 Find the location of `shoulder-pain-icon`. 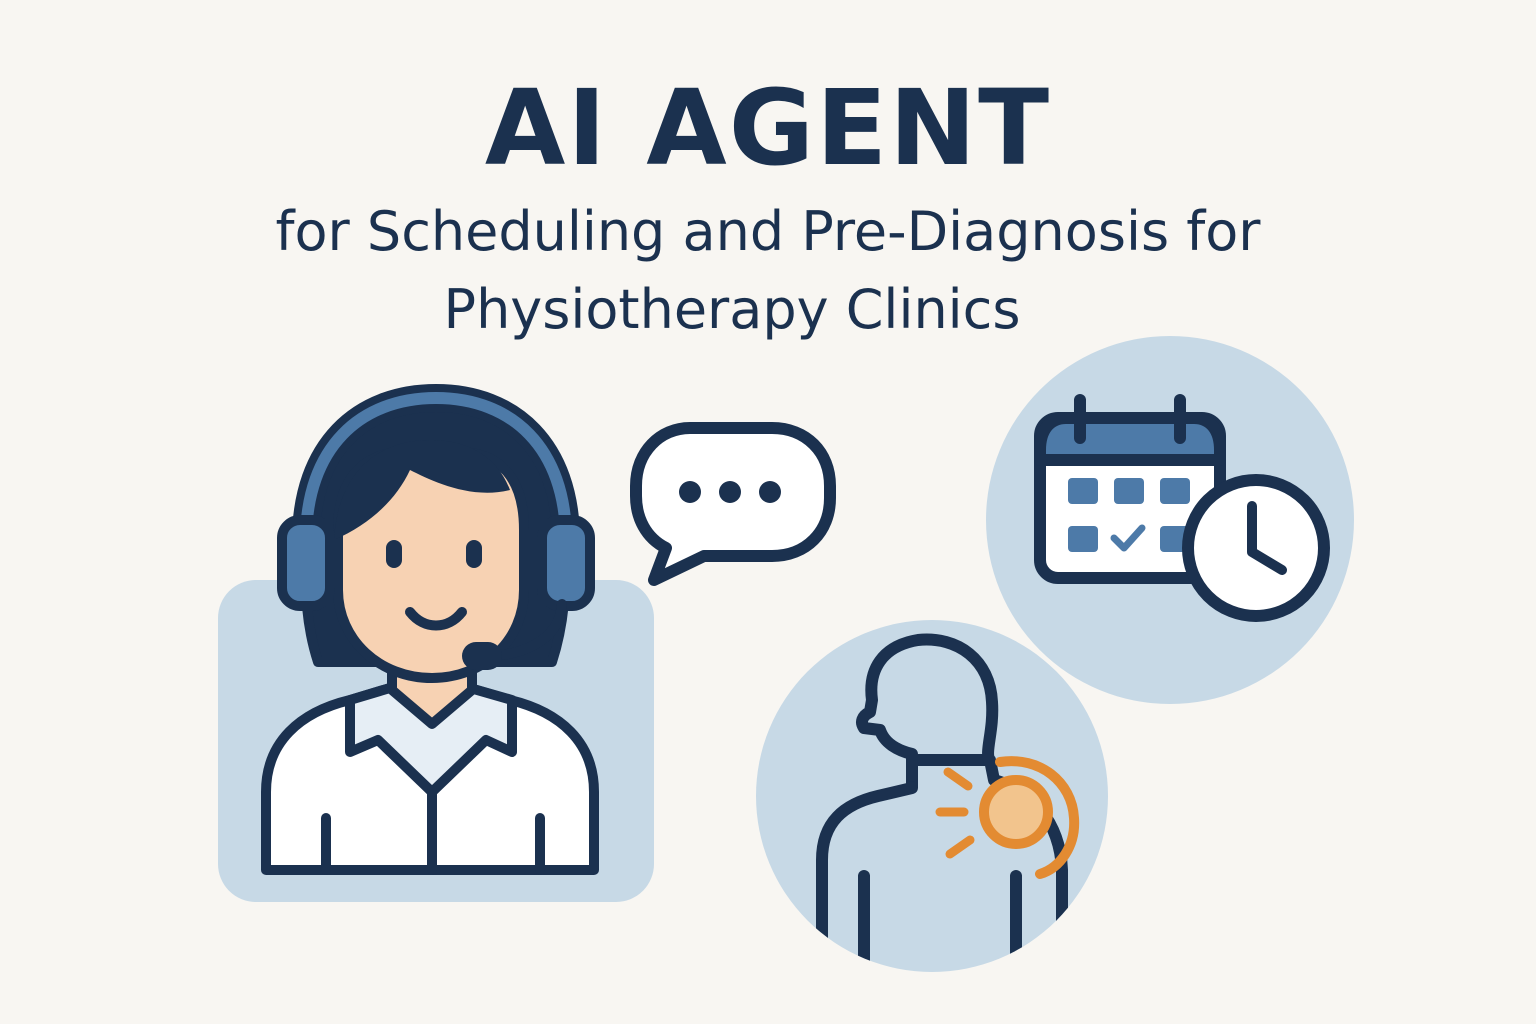

shoulder-pain-icon is located at coordinates (932, 796).